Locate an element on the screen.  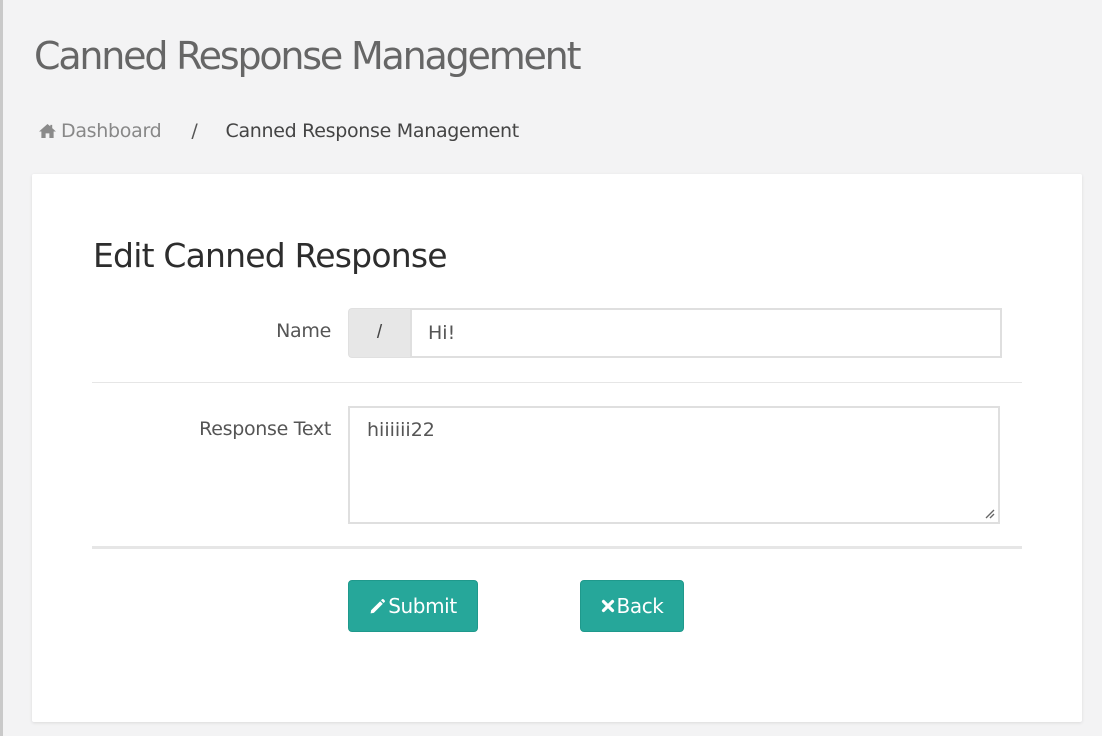
name-prefix-addon: / is located at coordinates (379, 333).